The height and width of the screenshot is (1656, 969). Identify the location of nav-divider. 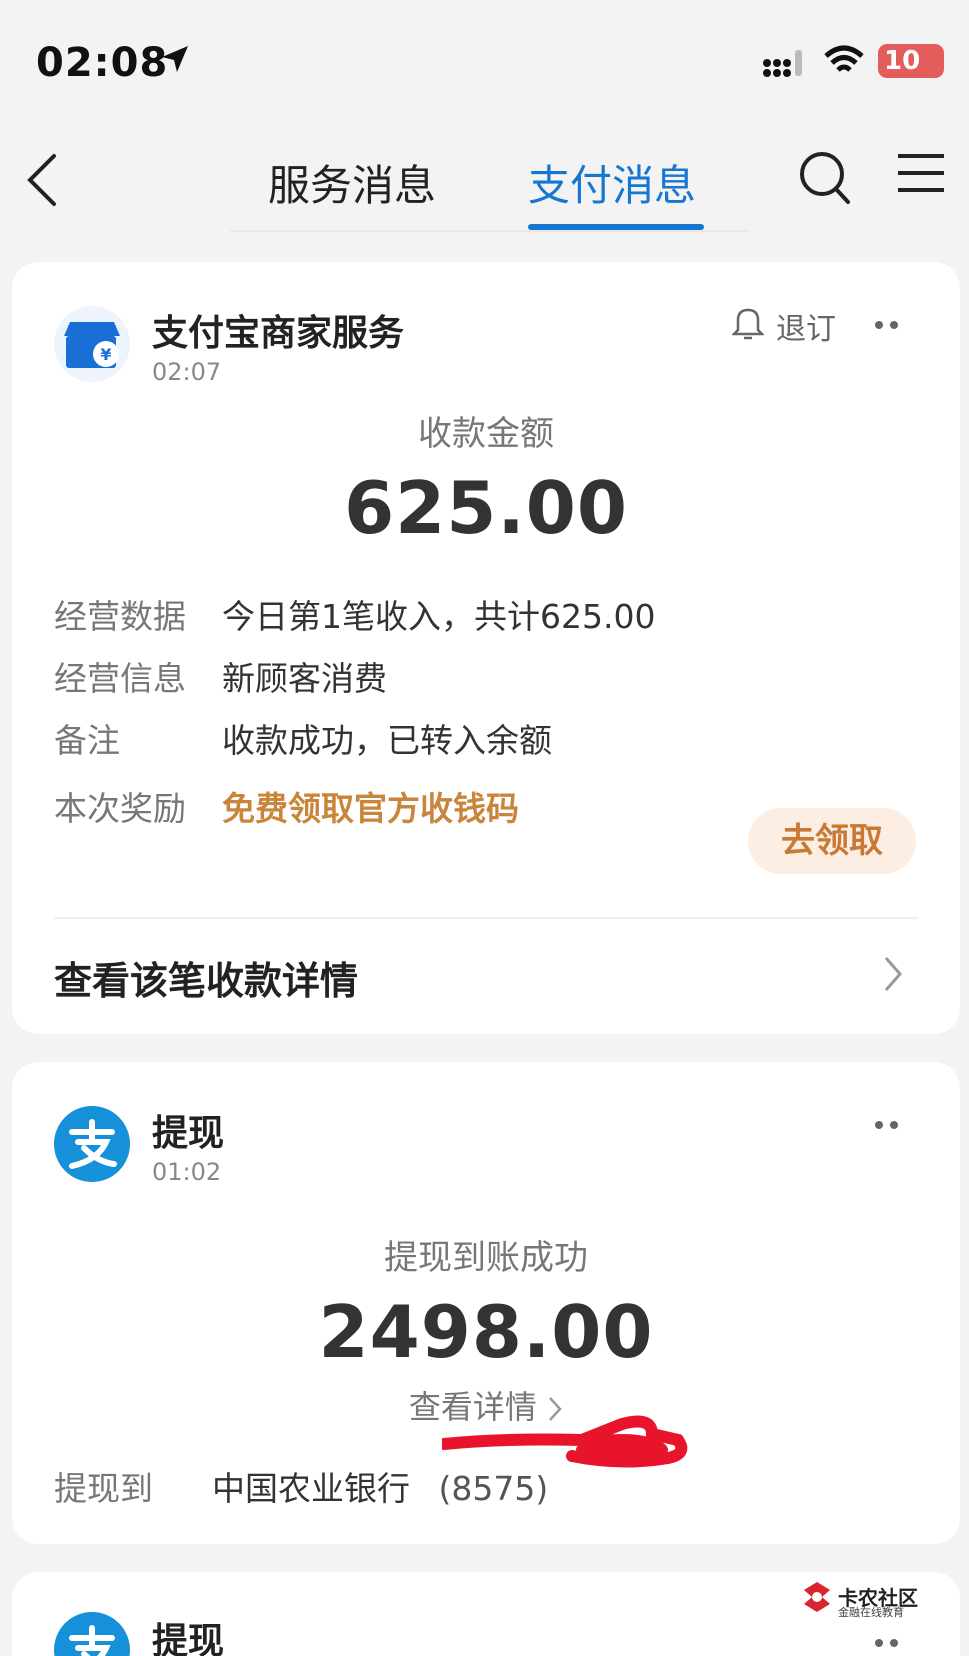
(490, 231).